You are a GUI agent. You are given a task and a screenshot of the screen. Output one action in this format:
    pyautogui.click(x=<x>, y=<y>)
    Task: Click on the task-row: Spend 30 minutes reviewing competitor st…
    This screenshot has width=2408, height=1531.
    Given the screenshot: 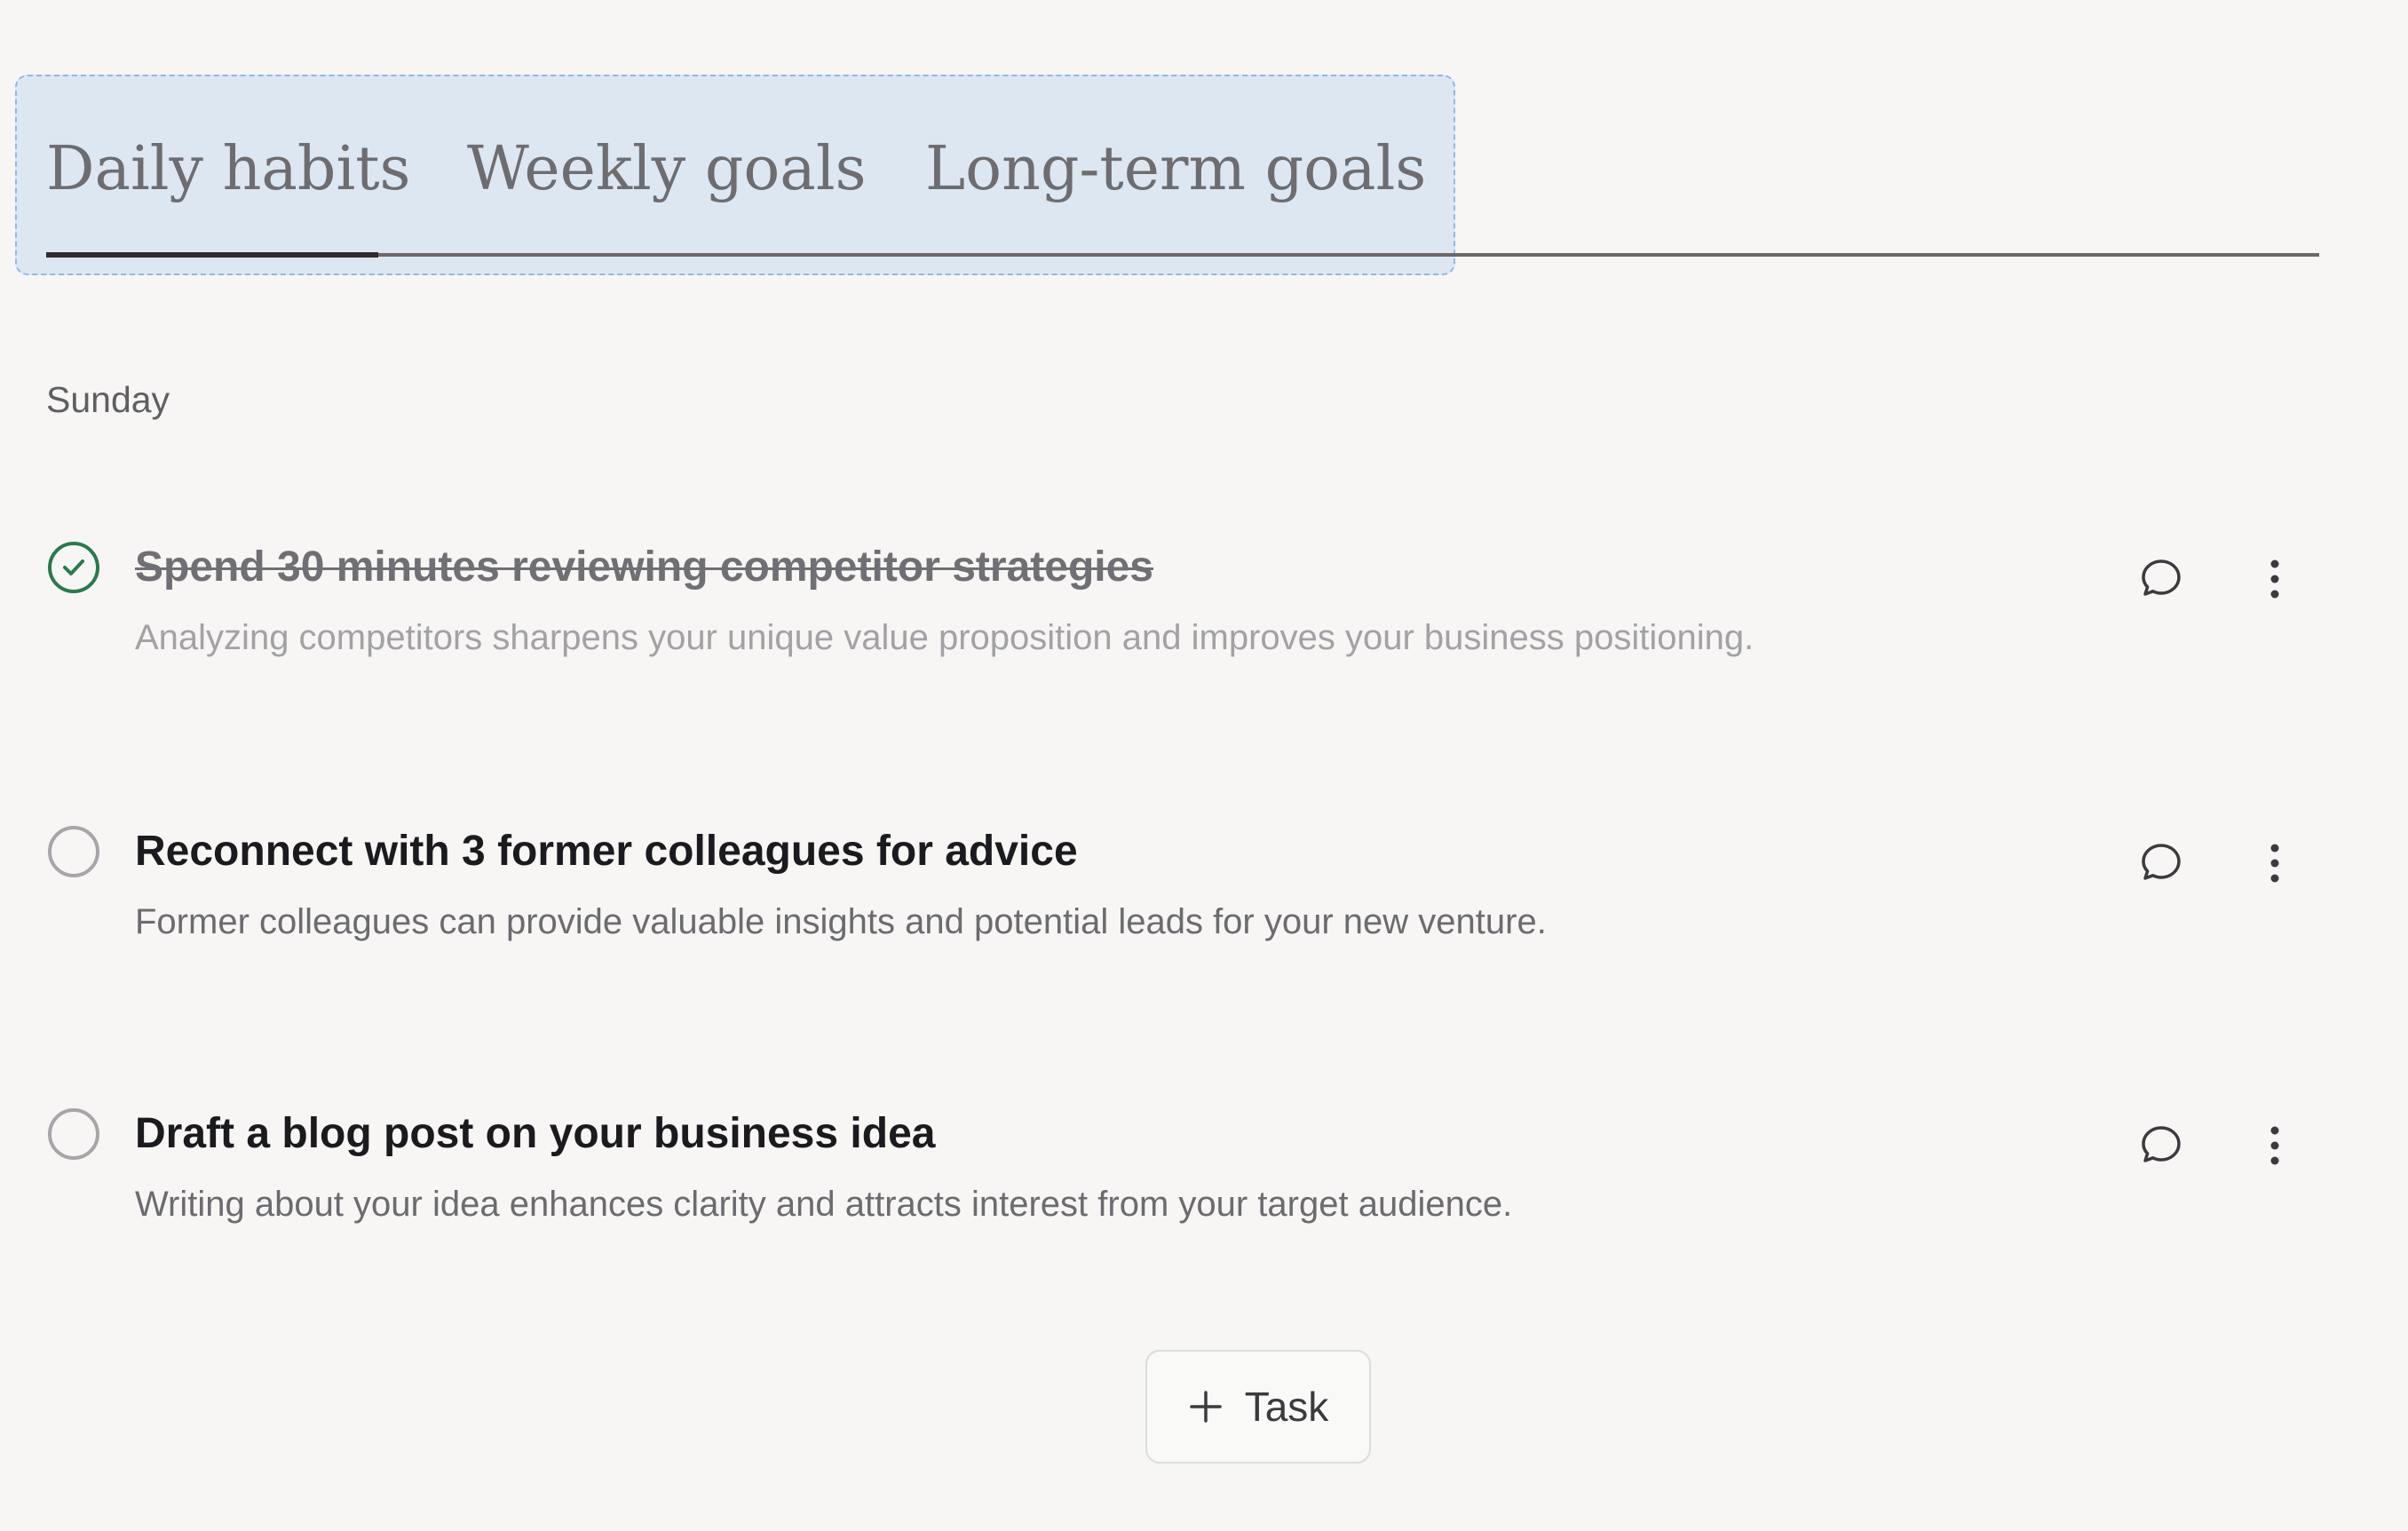 What is the action you would take?
    pyautogui.click(x=1204, y=627)
    